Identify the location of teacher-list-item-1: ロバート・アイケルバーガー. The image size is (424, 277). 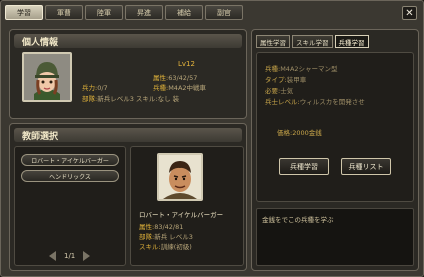
(70, 160).